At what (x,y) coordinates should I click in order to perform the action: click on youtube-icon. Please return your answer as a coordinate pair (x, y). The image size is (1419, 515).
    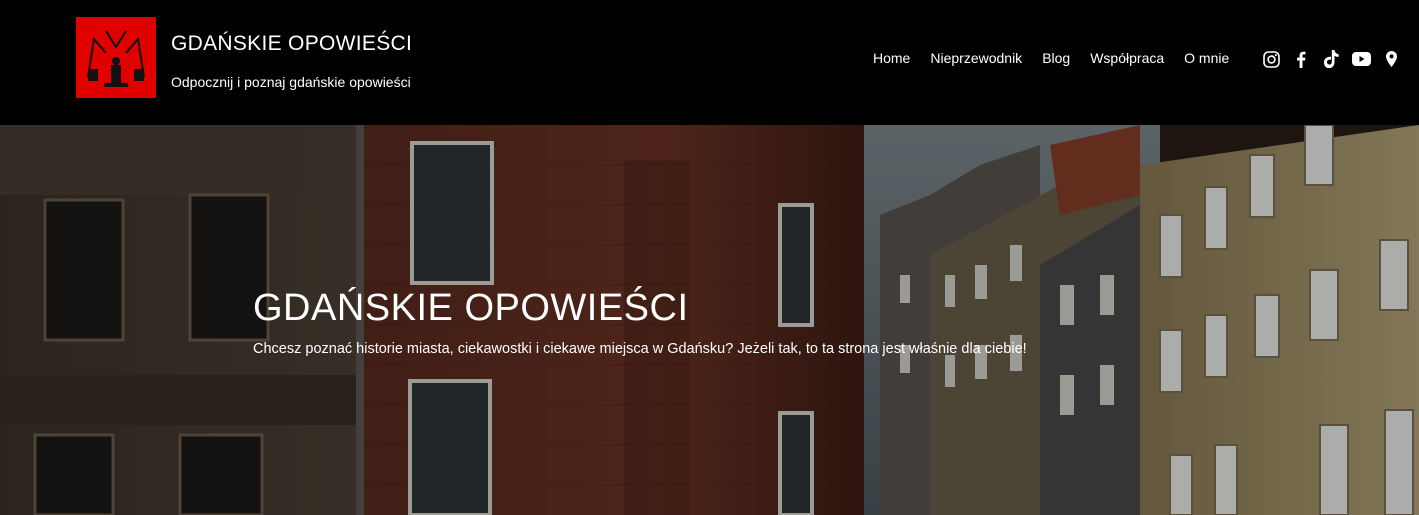
    Looking at the image, I should click on (1361, 59).